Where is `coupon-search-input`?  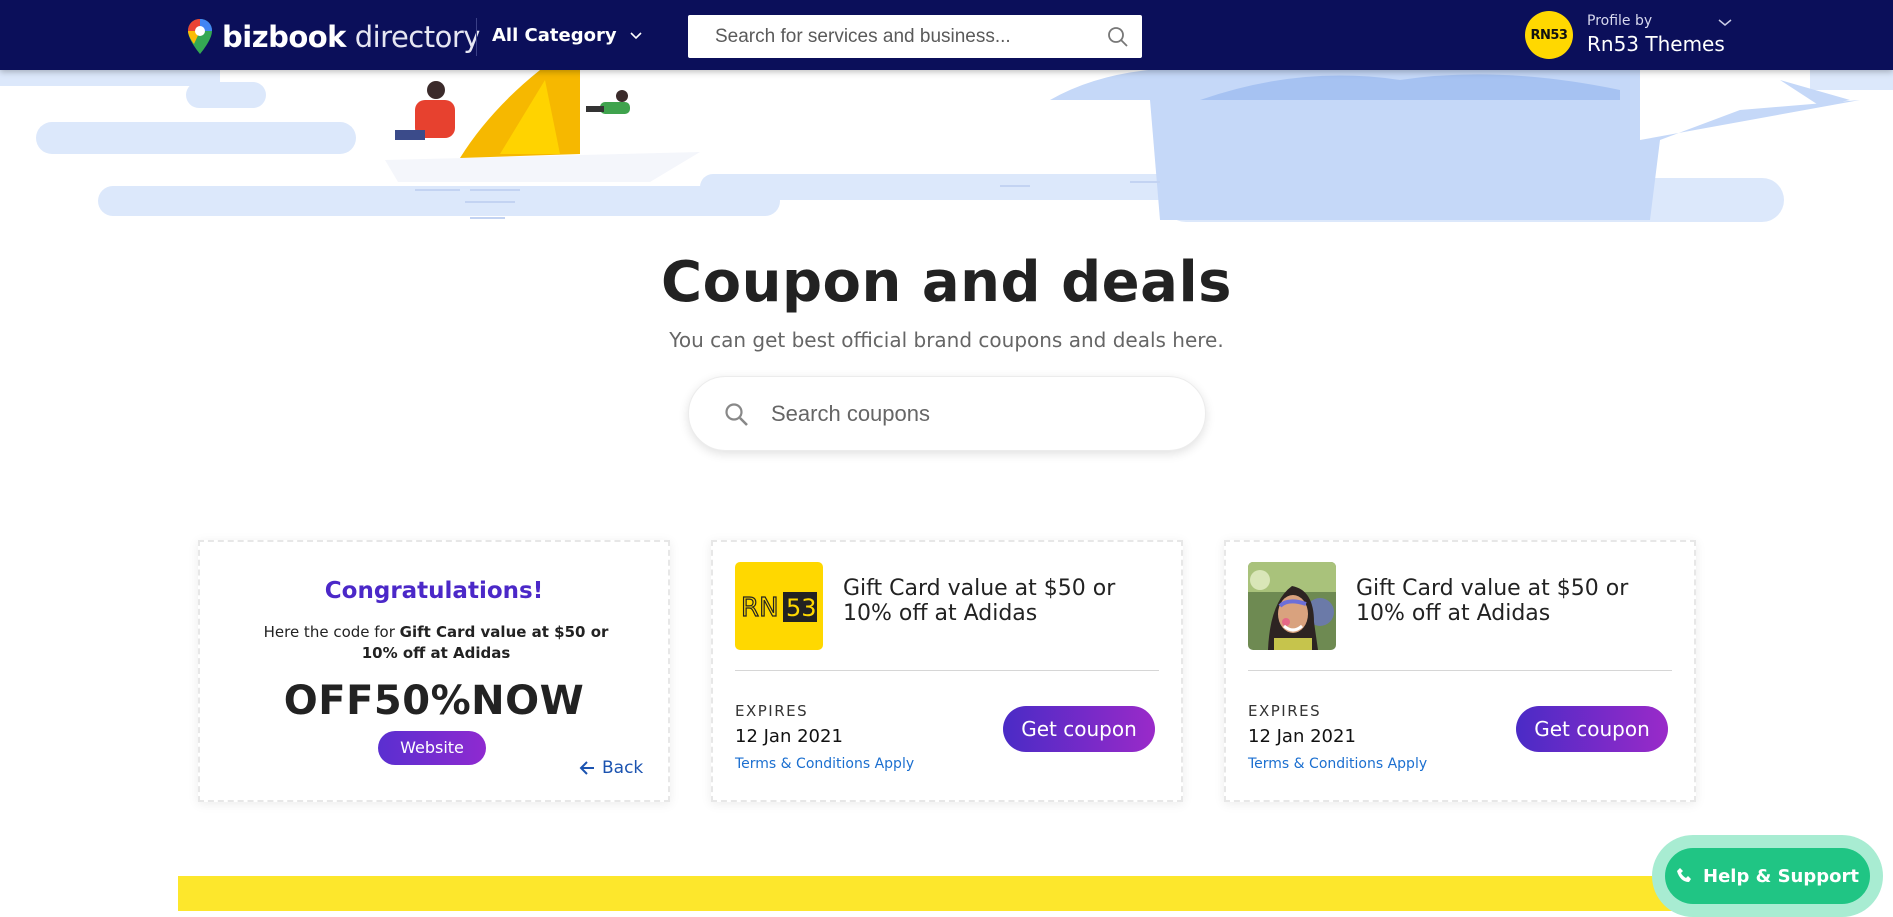 coupon-search-input is located at coordinates (971, 413).